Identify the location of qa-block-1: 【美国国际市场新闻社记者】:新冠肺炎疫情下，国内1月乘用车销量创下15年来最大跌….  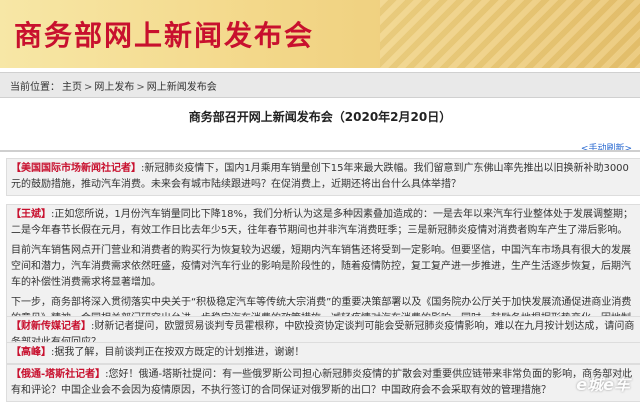
(323, 177).